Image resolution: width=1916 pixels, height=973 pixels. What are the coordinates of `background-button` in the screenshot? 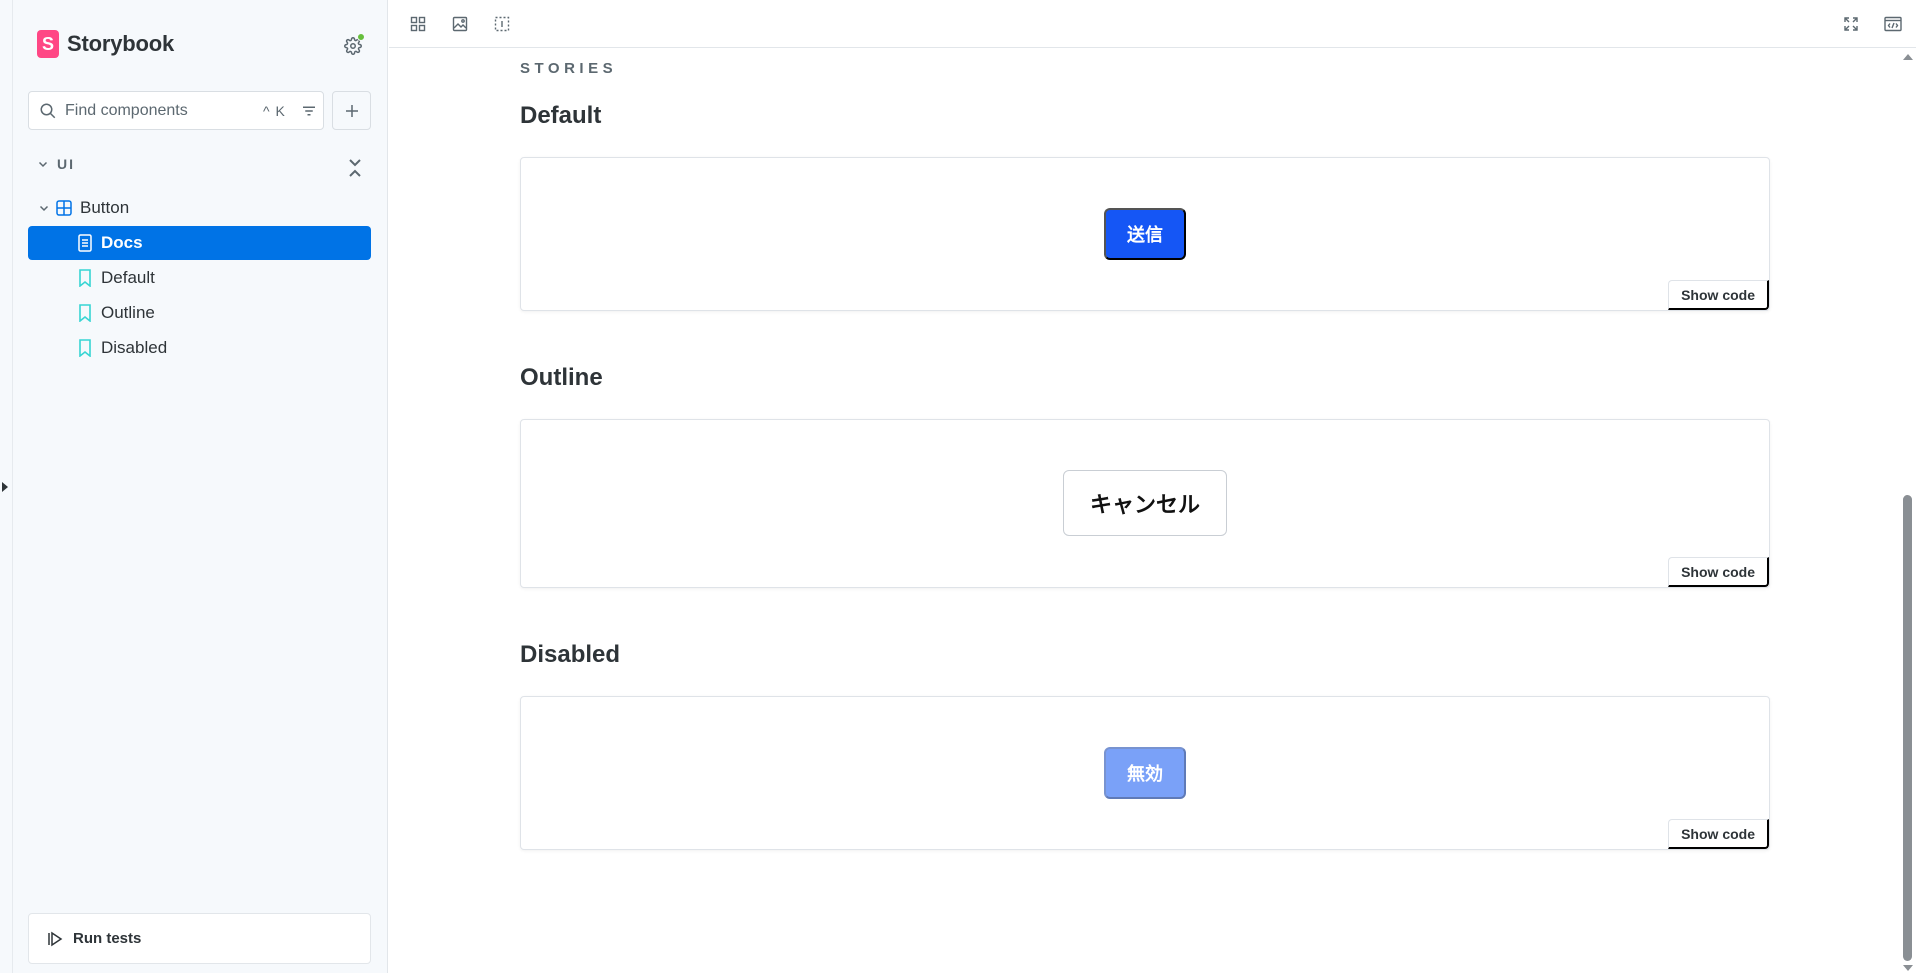 It's located at (460, 24).